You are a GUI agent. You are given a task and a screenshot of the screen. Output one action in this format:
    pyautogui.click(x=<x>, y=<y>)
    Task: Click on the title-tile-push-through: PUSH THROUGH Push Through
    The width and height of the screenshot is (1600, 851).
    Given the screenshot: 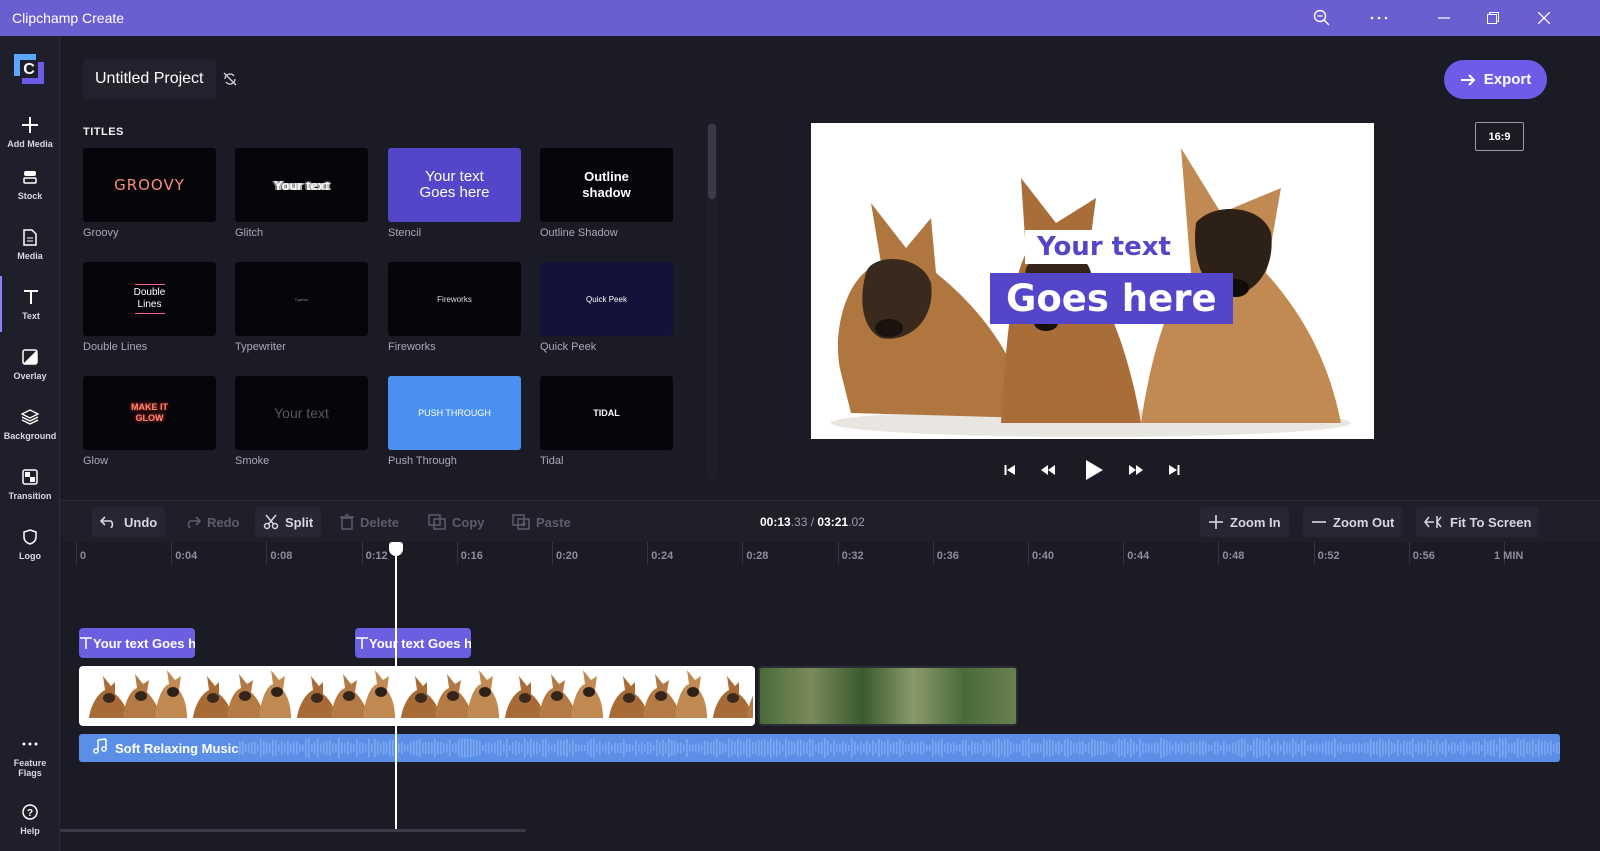 What is the action you would take?
    pyautogui.click(x=454, y=421)
    